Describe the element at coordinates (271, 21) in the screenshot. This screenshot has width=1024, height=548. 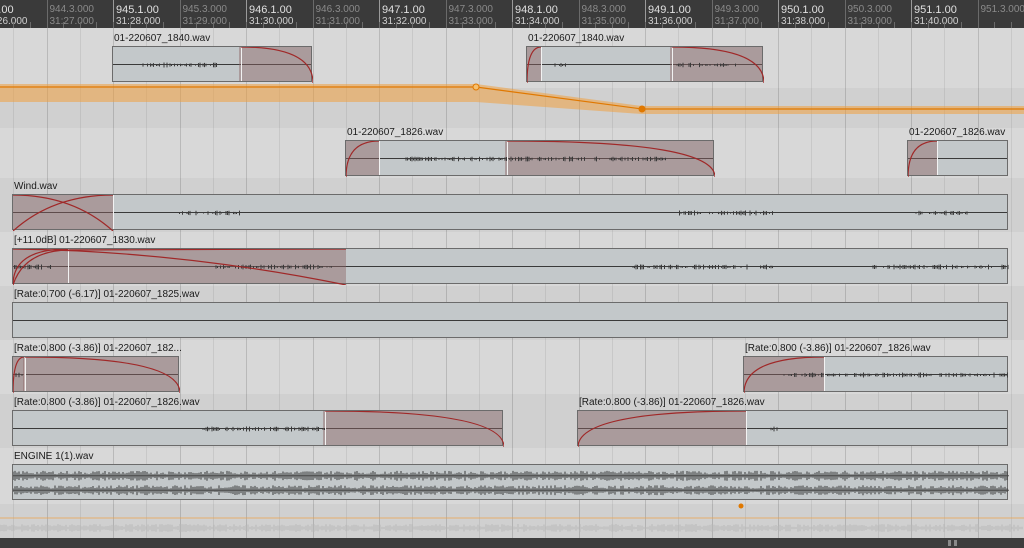
I see `ruler-time-label: 31:30.000` at that location.